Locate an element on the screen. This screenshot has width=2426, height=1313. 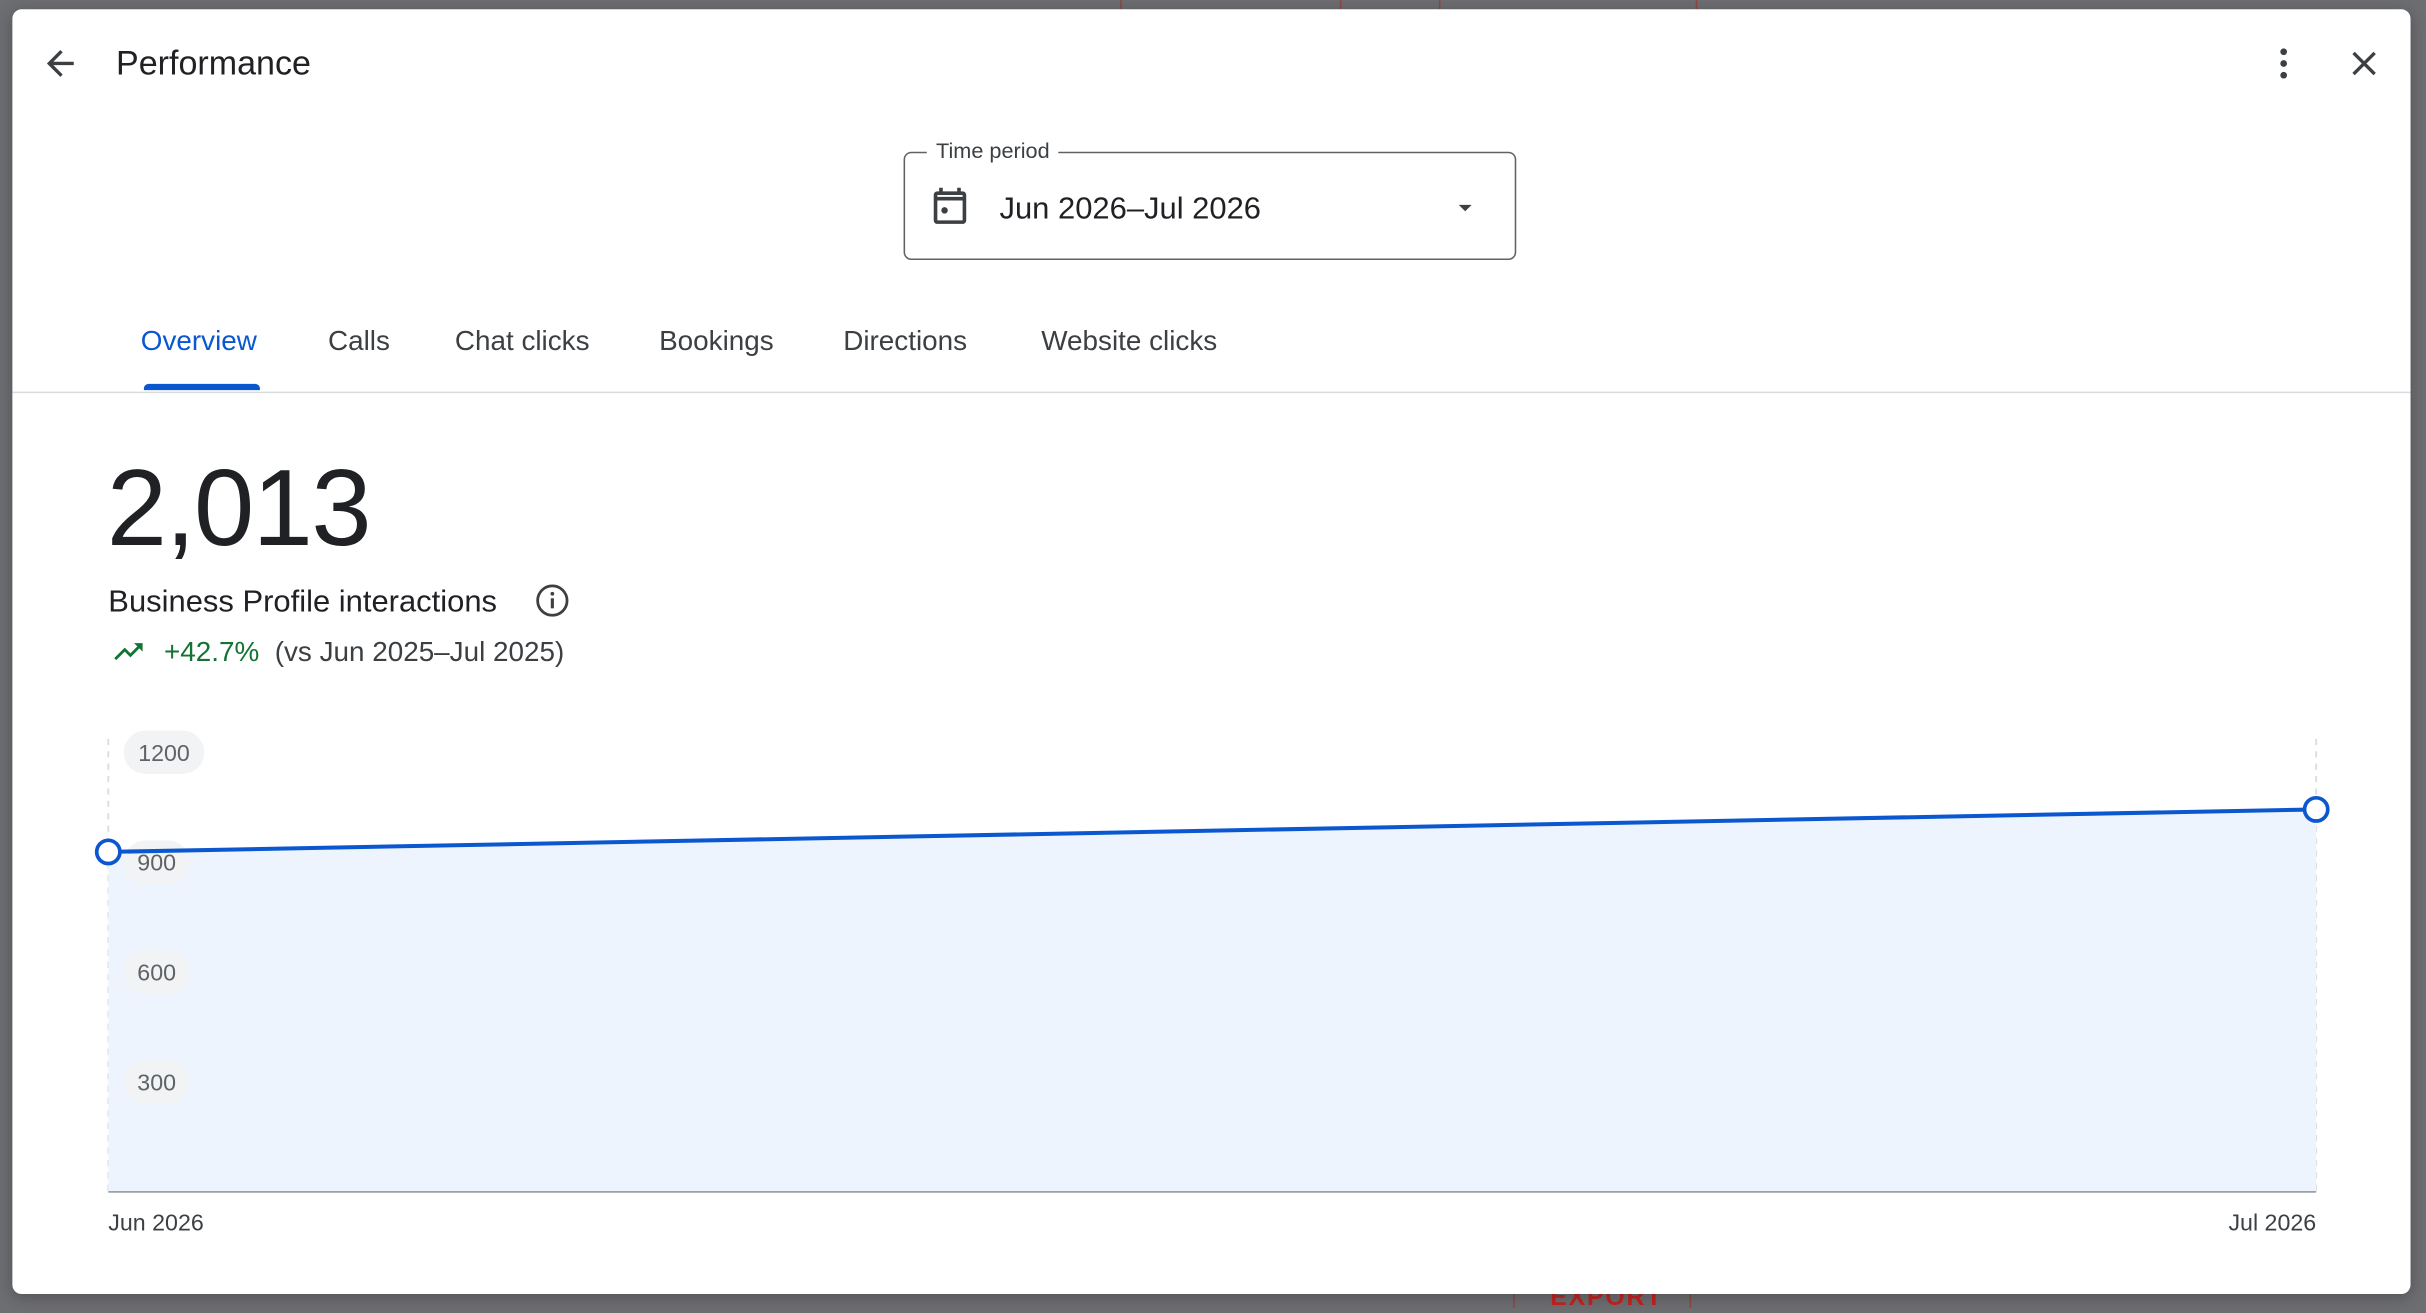
dropdown-arrow-icon is located at coordinates (1465, 208).